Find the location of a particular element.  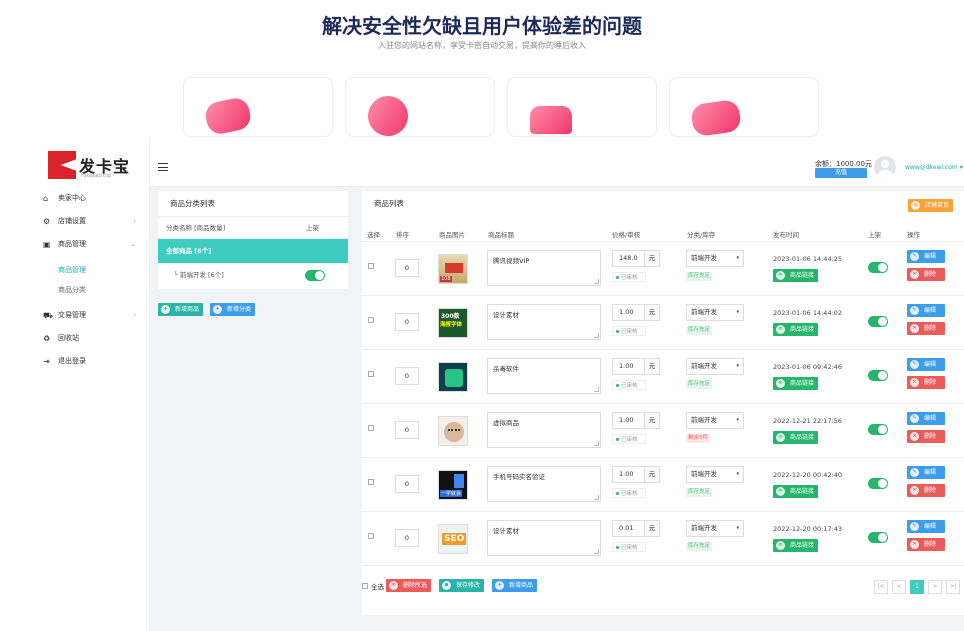

category-table-header: 分类名称 [商品数量] 上架 is located at coordinates (253, 228).